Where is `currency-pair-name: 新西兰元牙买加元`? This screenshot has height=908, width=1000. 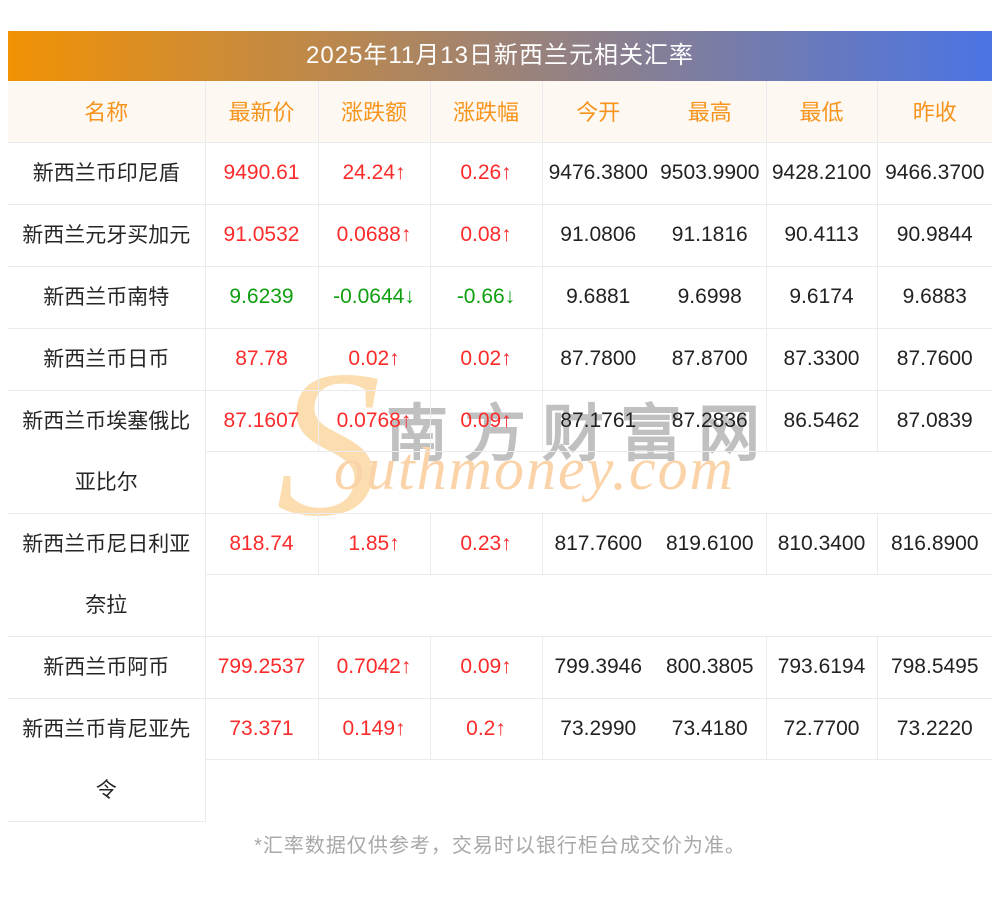 currency-pair-name: 新西兰元牙买加元 is located at coordinates (107, 235).